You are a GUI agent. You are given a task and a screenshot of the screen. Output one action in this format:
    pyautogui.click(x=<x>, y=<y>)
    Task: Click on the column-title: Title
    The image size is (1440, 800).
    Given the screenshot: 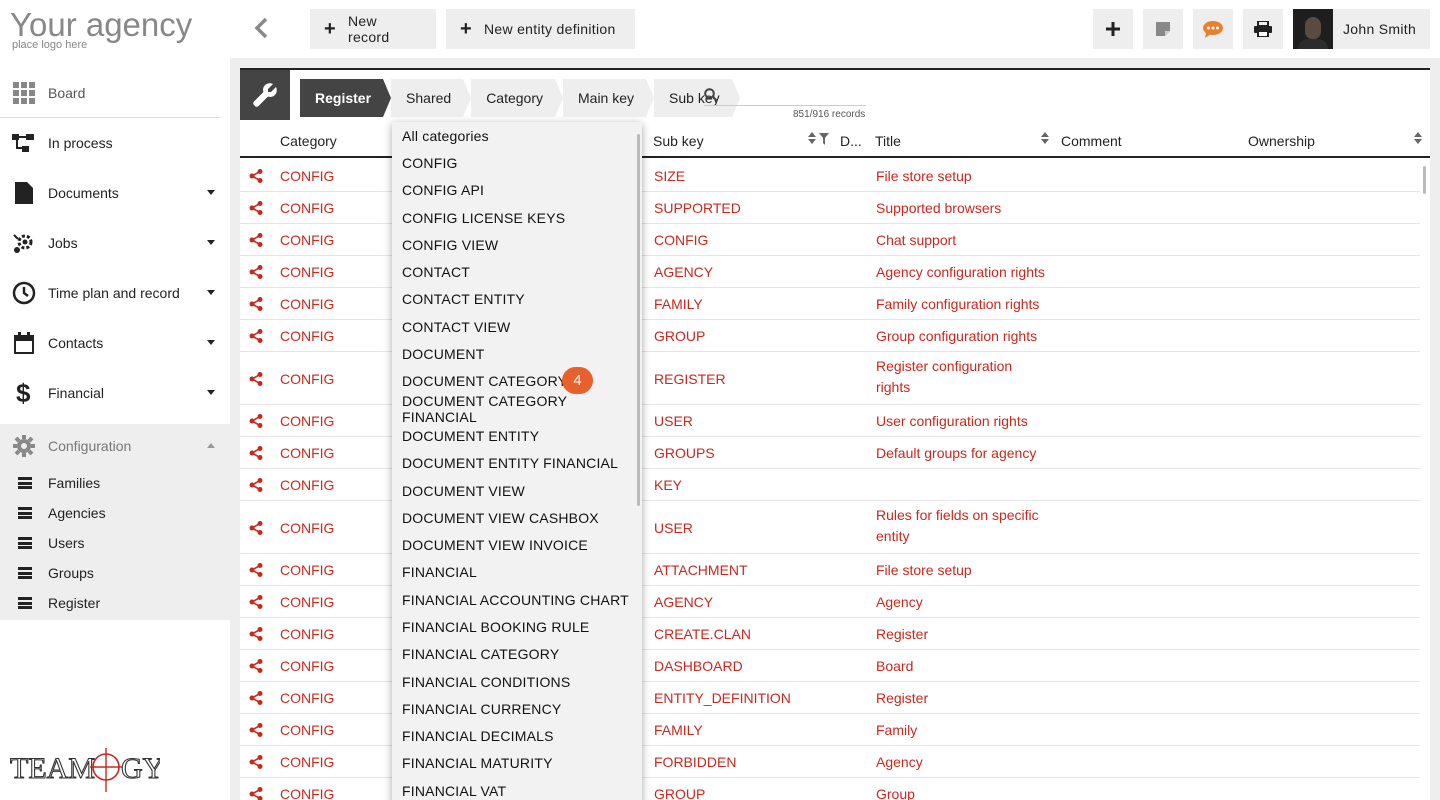 What is the action you would take?
    pyautogui.click(x=888, y=141)
    